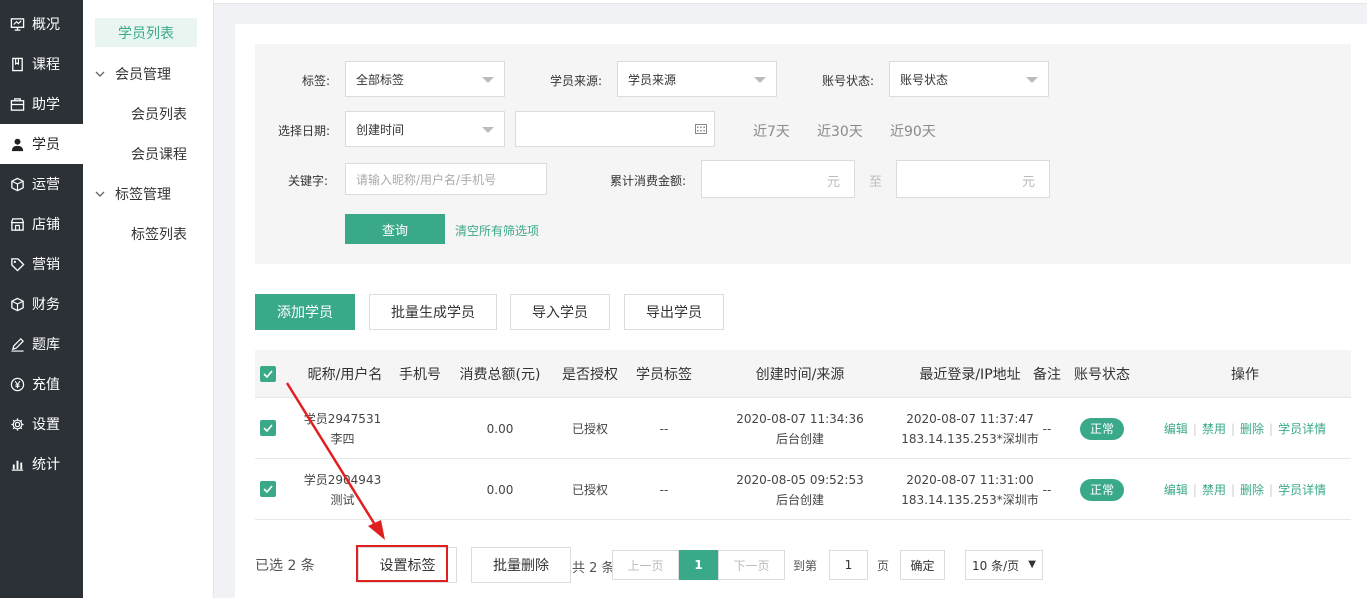  I want to click on overview-icon, so click(17, 24).